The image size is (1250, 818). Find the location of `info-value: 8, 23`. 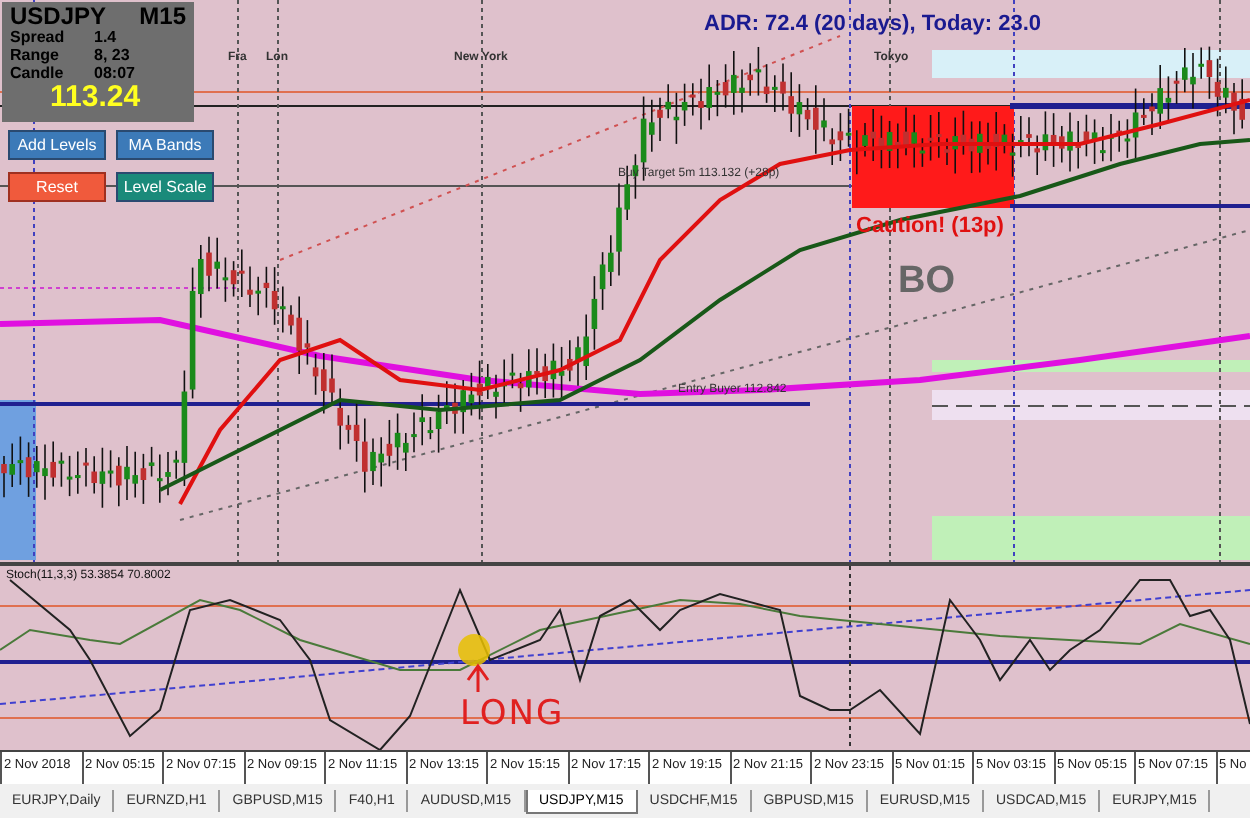

info-value: 8, 23 is located at coordinates (112, 55).